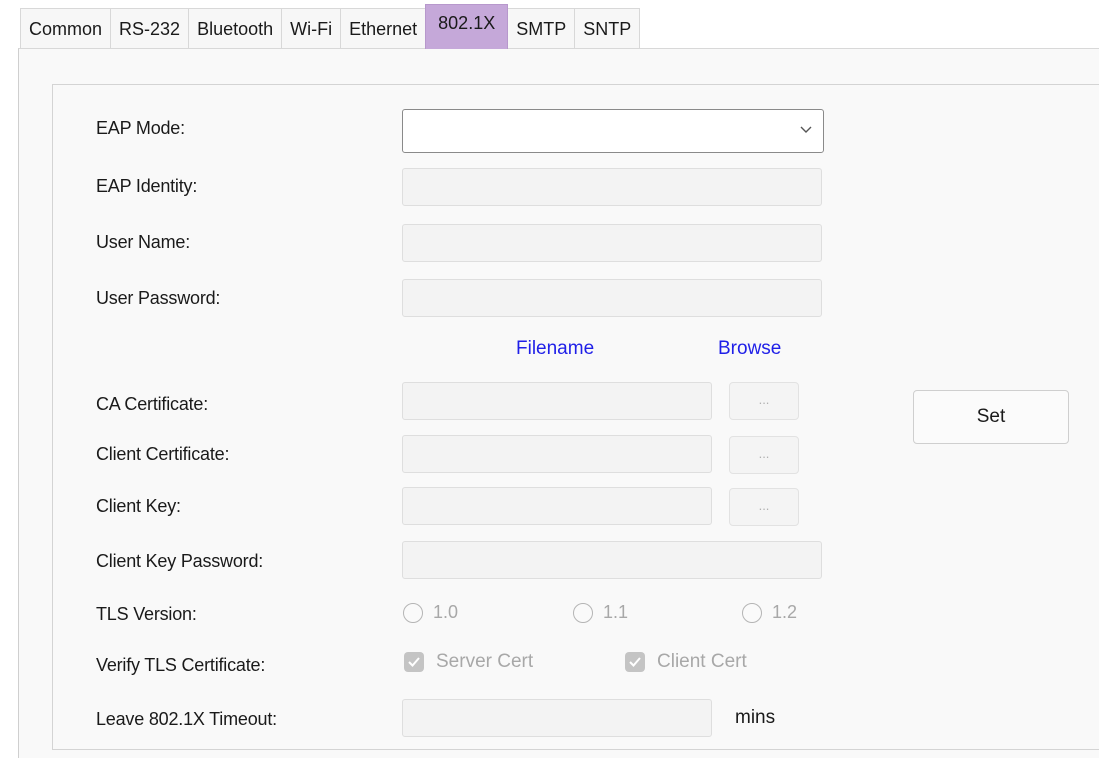 This screenshot has width=1099, height=758. I want to click on leave-timeout-field, so click(557, 718).